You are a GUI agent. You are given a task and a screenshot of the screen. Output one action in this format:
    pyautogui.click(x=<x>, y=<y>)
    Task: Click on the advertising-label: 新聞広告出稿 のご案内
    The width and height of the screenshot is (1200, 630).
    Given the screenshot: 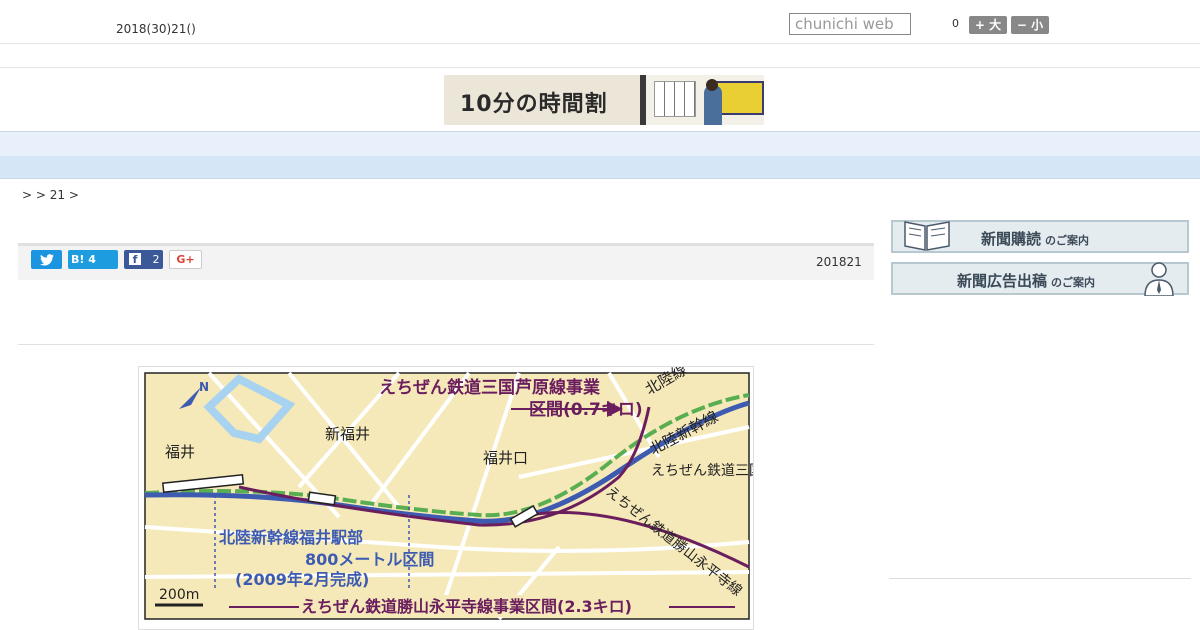 What is the action you would take?
    pyautogui.click(x=1026, y=281)
    